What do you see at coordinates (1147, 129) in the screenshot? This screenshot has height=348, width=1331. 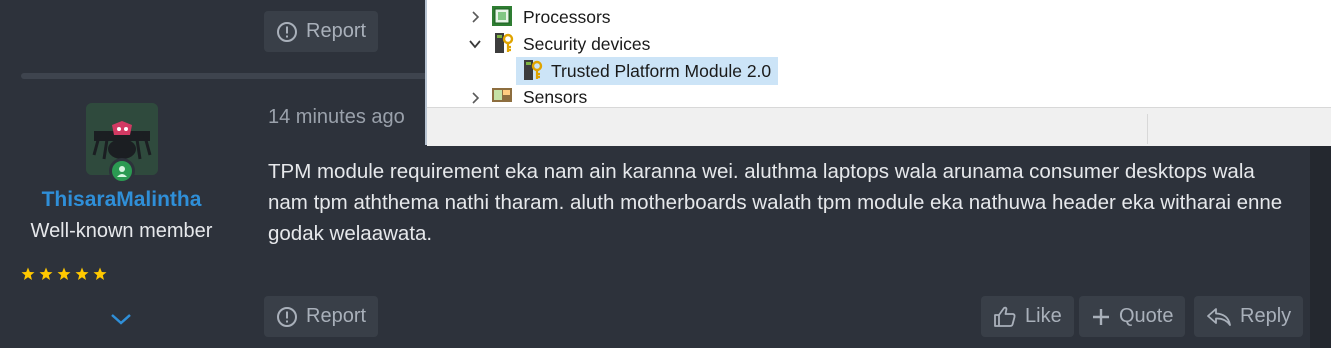 I see `status-bar-separator` at bounding box center [1147, 129].